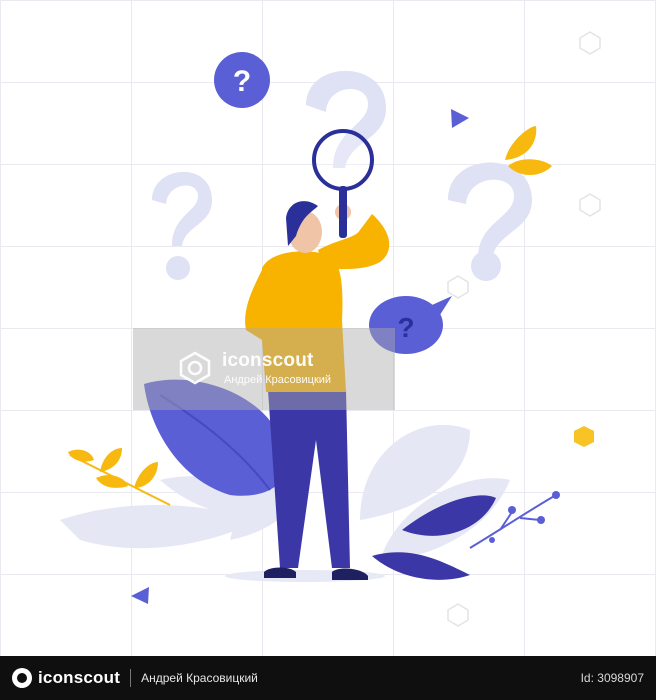 The image size is (656, 700). I want to click on question-mark-left, so click(182, 225).